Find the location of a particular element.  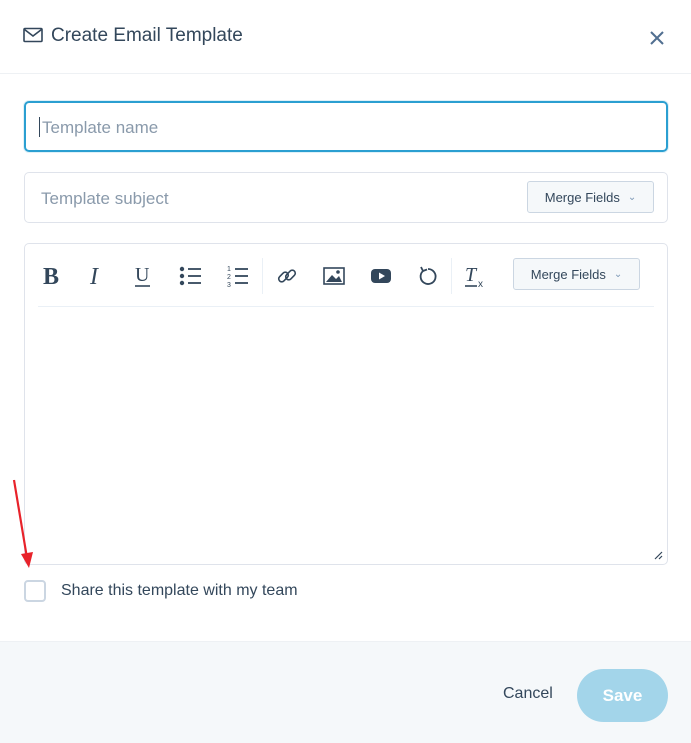

svg-text: B is located at coordinates (51, 276).